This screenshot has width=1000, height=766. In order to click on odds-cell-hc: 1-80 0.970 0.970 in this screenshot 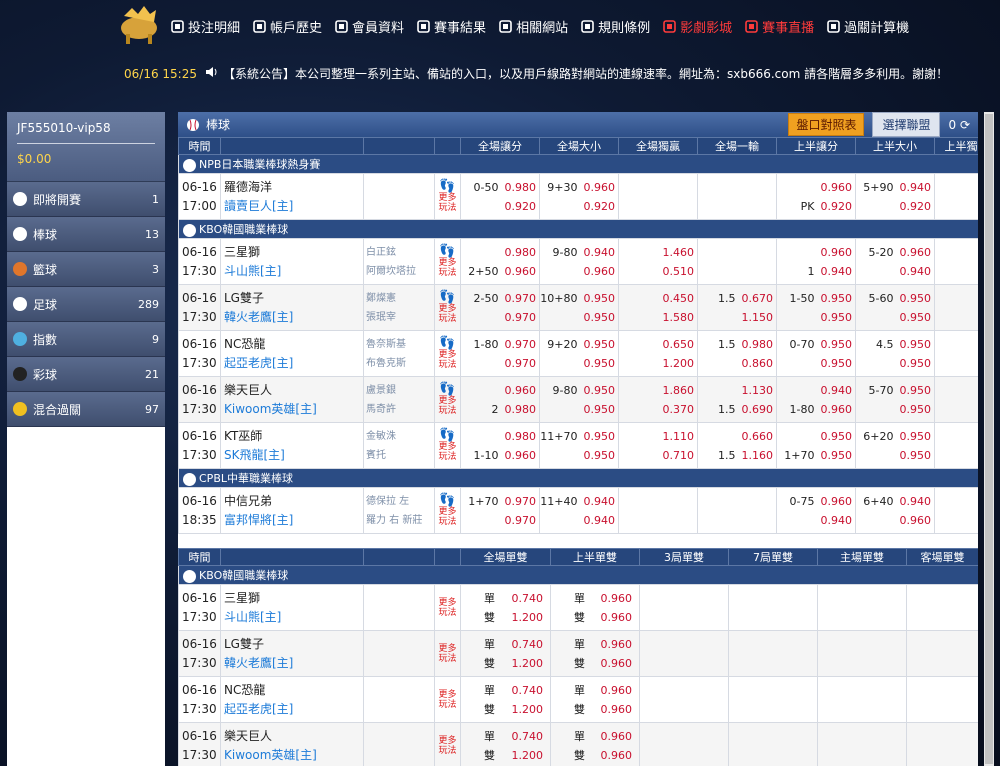, I will do `click(500, 353)`.